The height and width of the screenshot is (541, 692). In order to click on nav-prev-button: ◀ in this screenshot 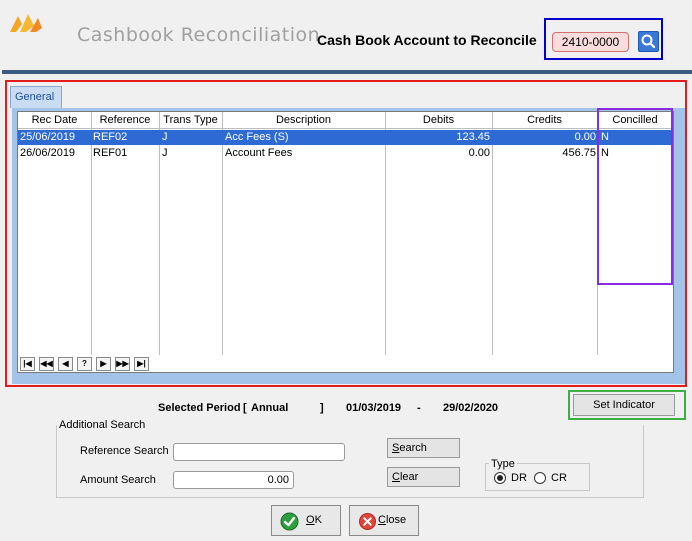, I will do `click(65, 364)`.